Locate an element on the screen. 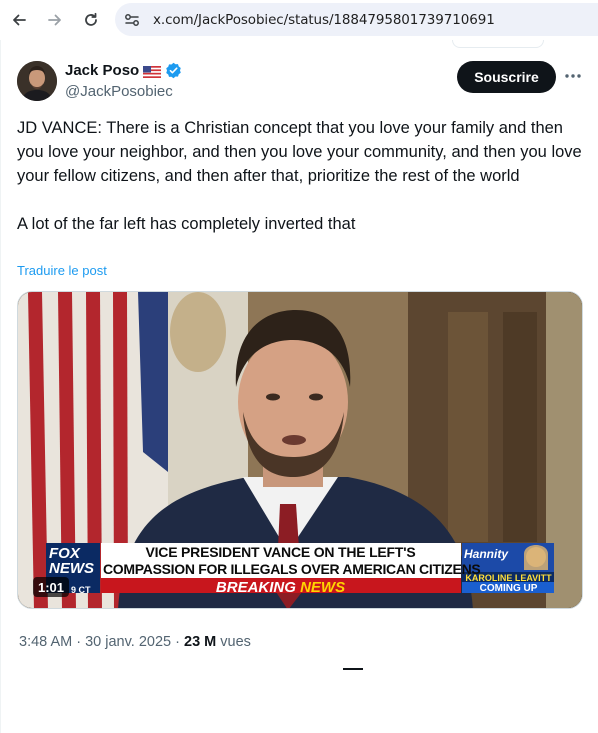 The height and width of the screenshot is (733, 598). views-count: 23 M is located at coordinates (200, 642).